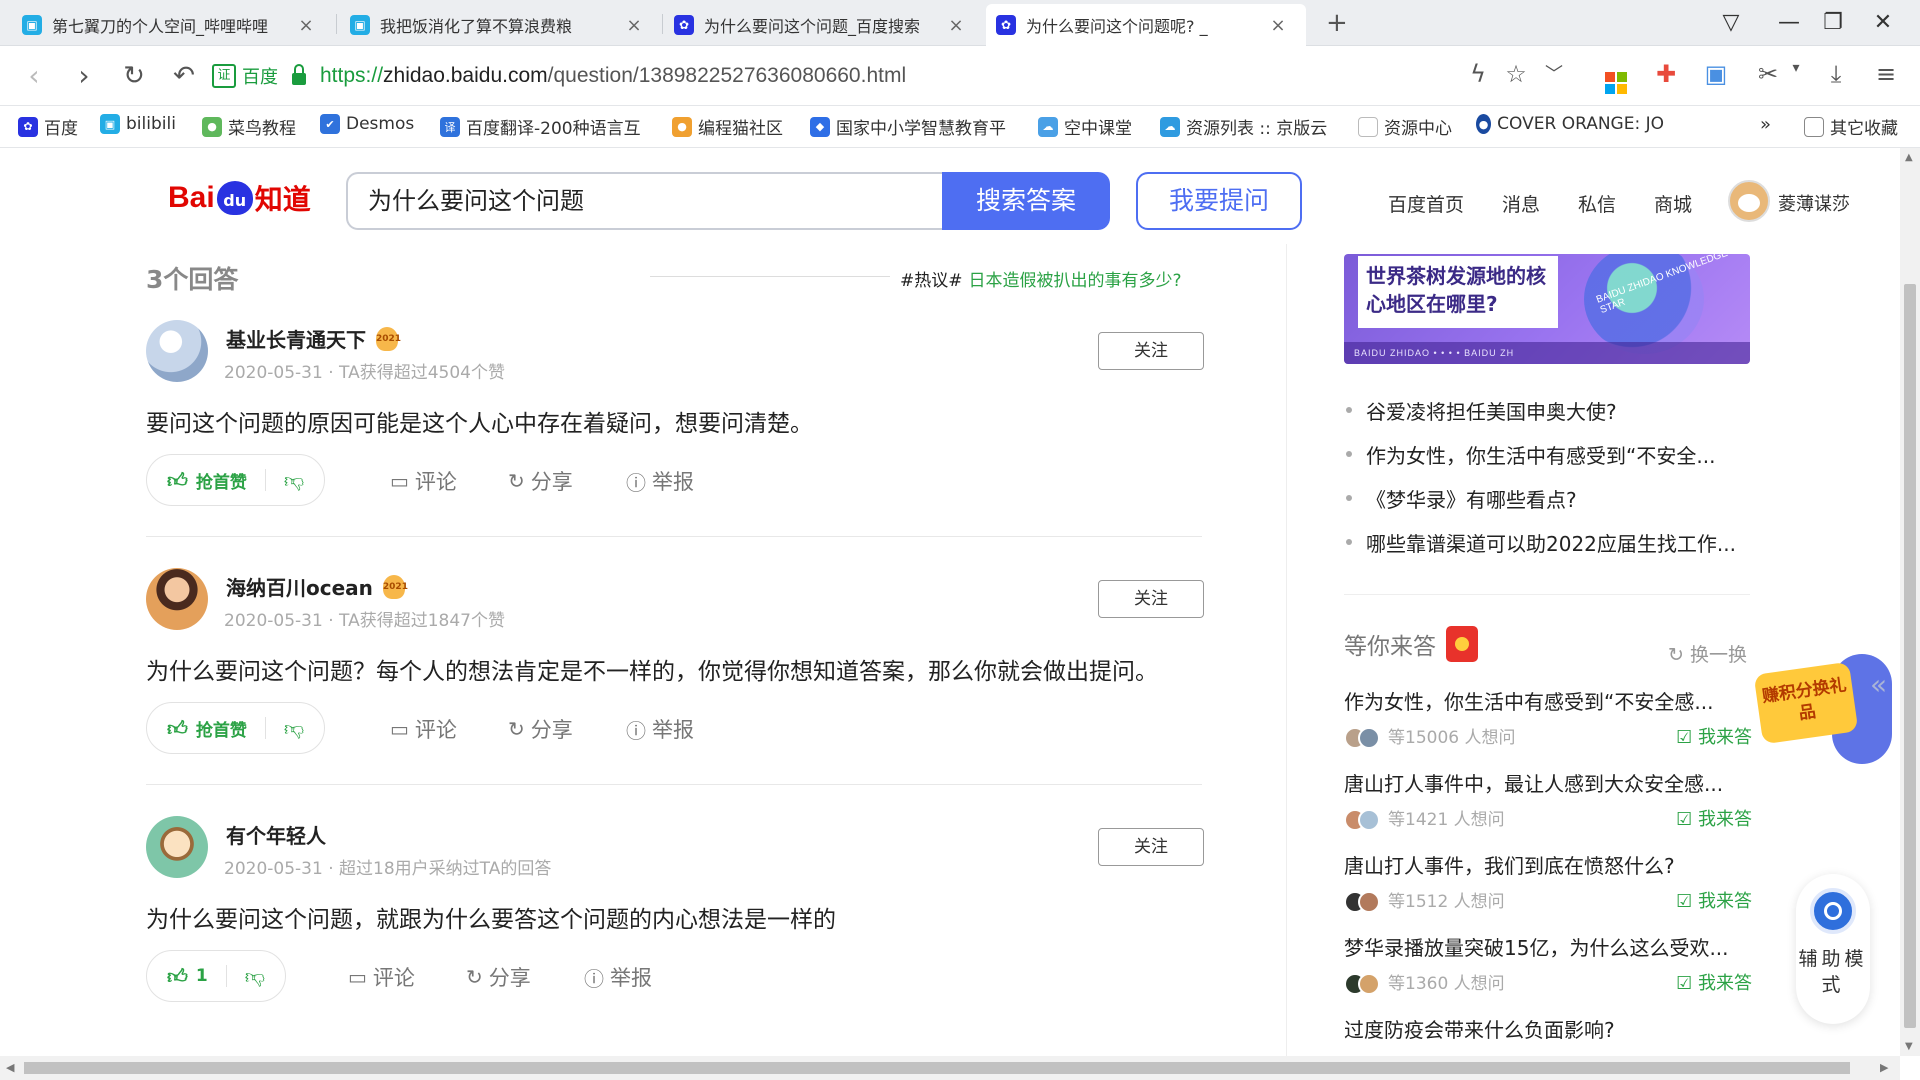  What do you see at coordinates (1909, 1046) in the screenshot?
I see `scroll-down-icon: ▼` at bounding box center [1909, 1046].